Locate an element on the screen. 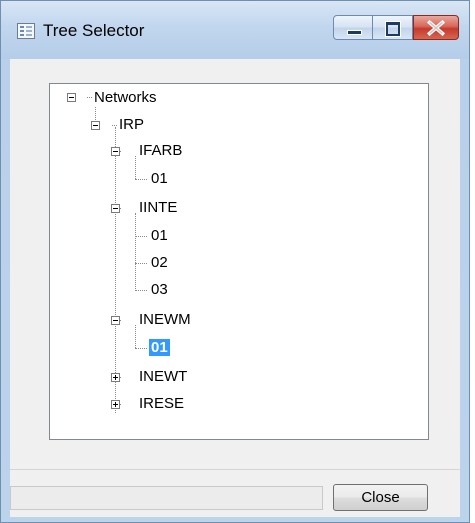 This screenshot has height=523, width=475. tree-node-label: IRP is located at coordinates (132, 124).